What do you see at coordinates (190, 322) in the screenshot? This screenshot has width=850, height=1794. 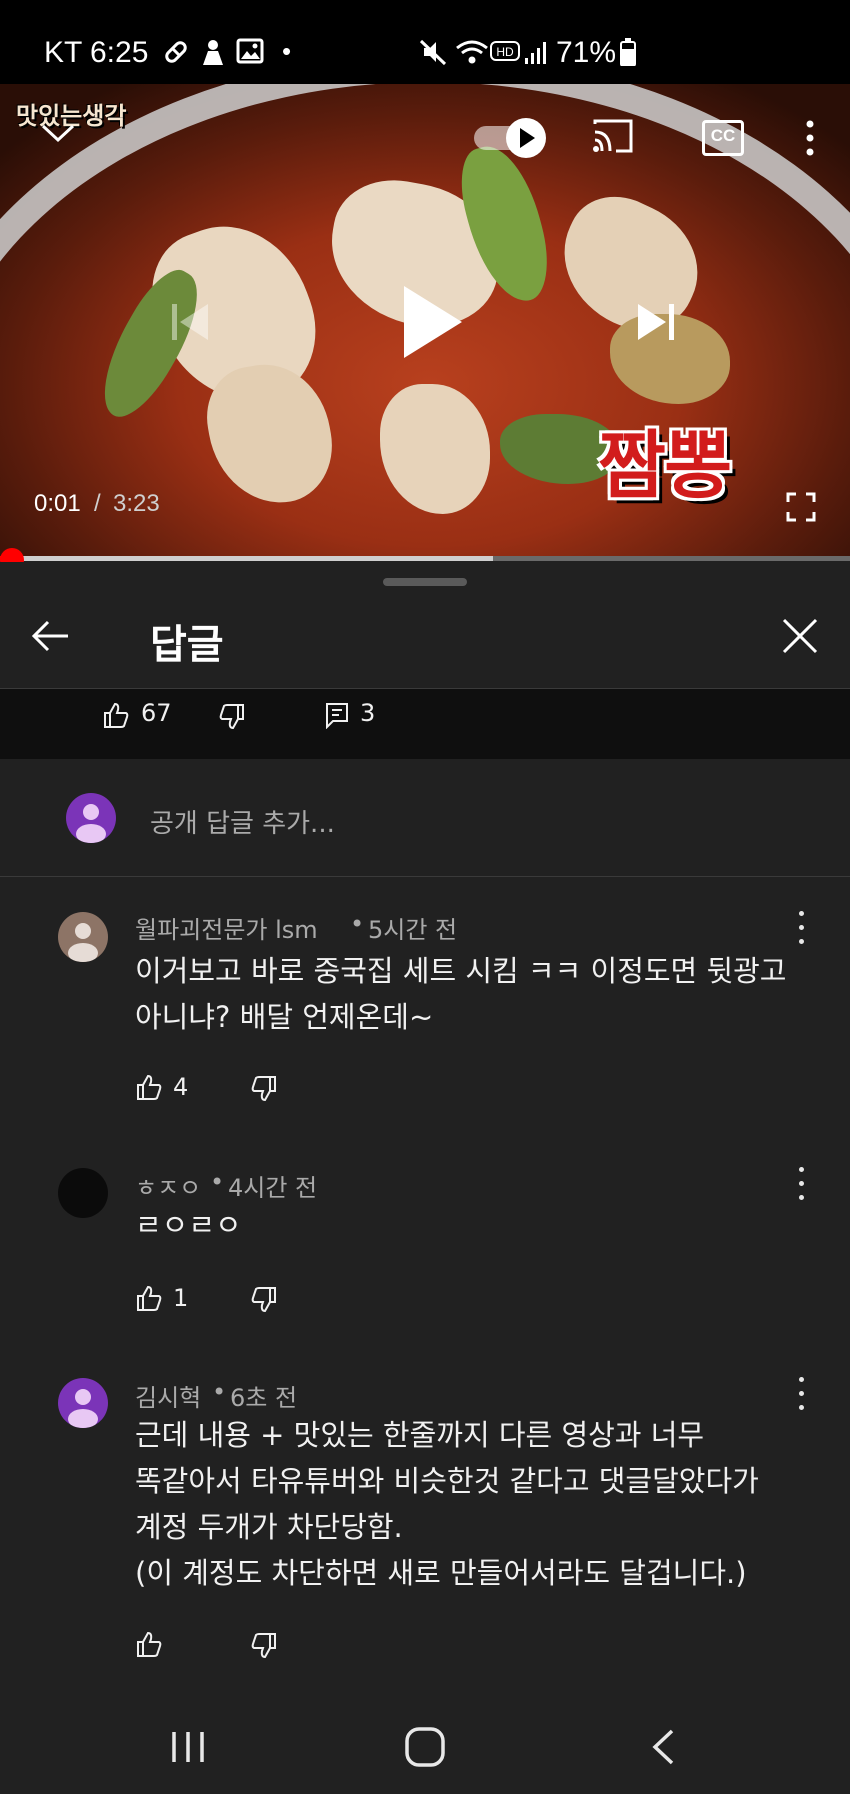 I see `previous-icon` at bounding box center [190, 322].